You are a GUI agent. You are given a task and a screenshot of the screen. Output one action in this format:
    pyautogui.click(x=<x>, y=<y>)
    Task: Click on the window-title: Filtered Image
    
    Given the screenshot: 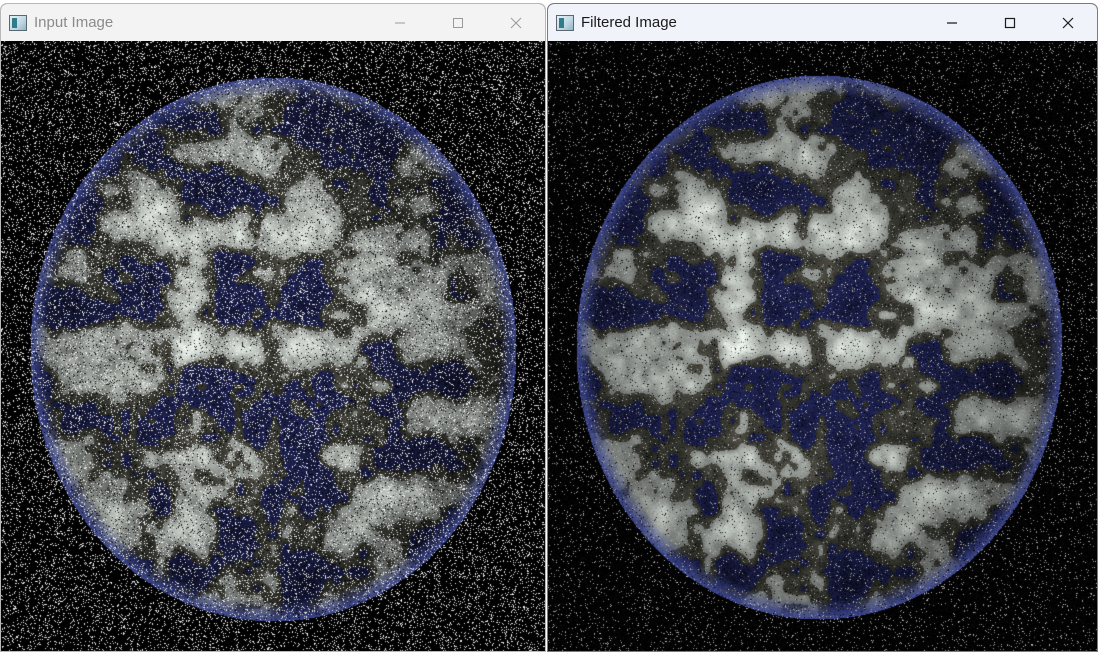 What is the action you would take?
    pyautogui.click(x=629, y=22)
    